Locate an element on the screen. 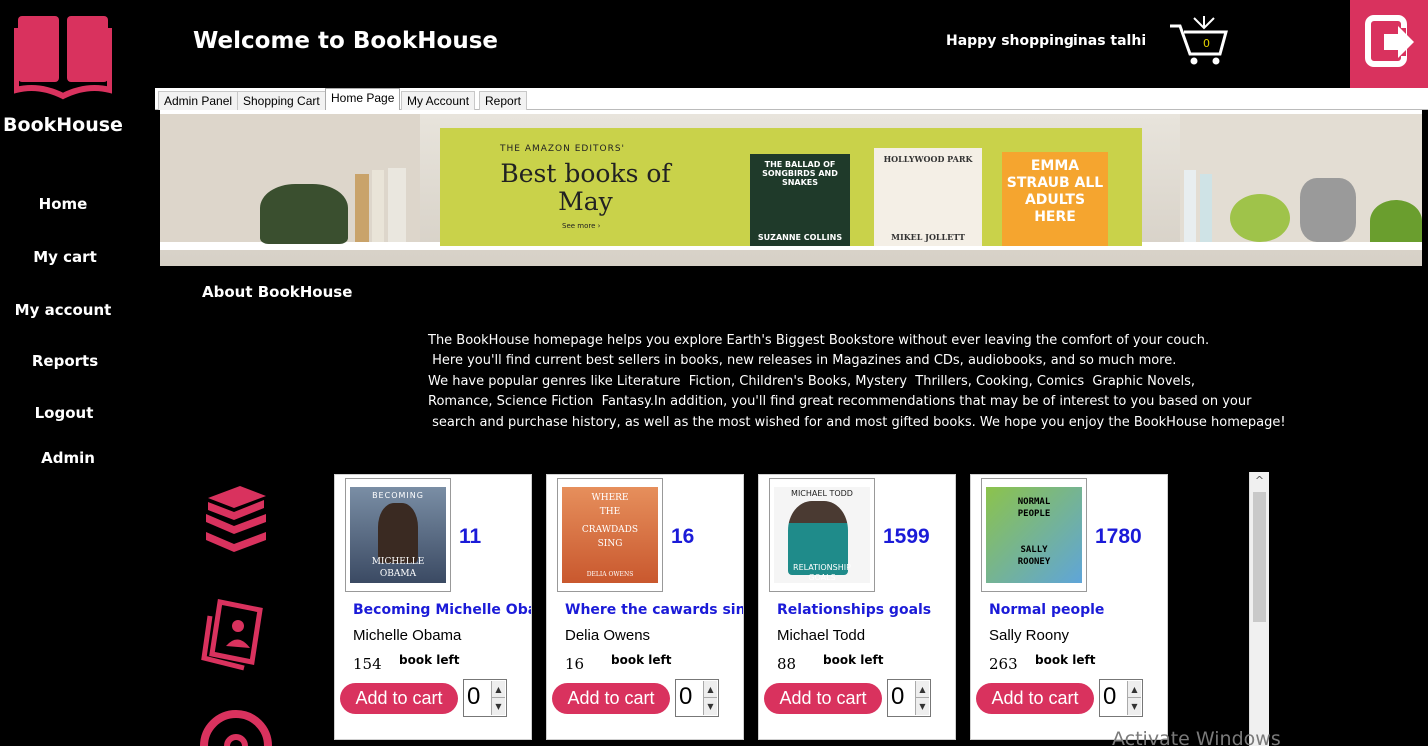 The width and height of the screenshot is (1428, 746). product-title: Where the cawards sing is located at coordinates (654, 610).